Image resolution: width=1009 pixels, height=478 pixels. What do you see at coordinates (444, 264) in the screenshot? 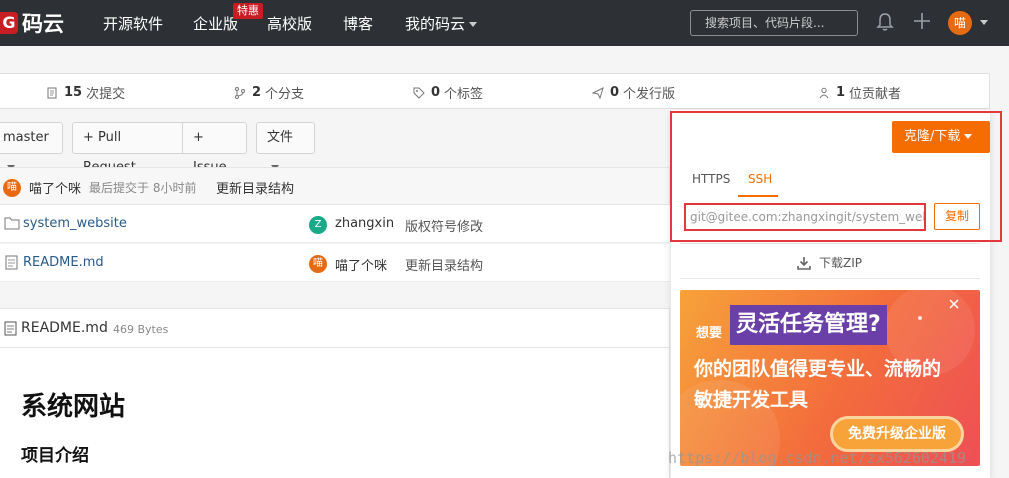
I see `file-commit-message: 更新目录结构` at bounding box center [444, 264].